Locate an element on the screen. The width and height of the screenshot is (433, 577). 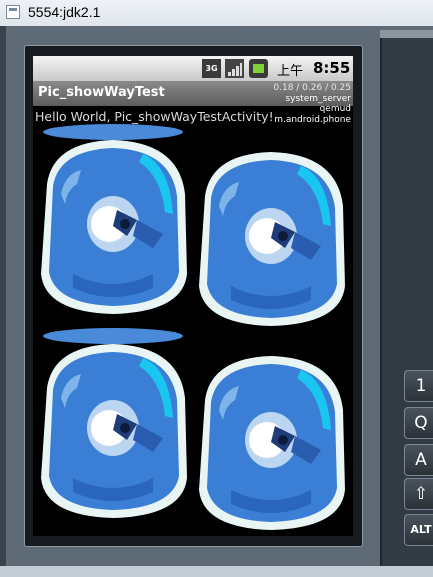
hello-text: Hello World, Pic_showWayTestActivity! is located at coordinates (154, 116).